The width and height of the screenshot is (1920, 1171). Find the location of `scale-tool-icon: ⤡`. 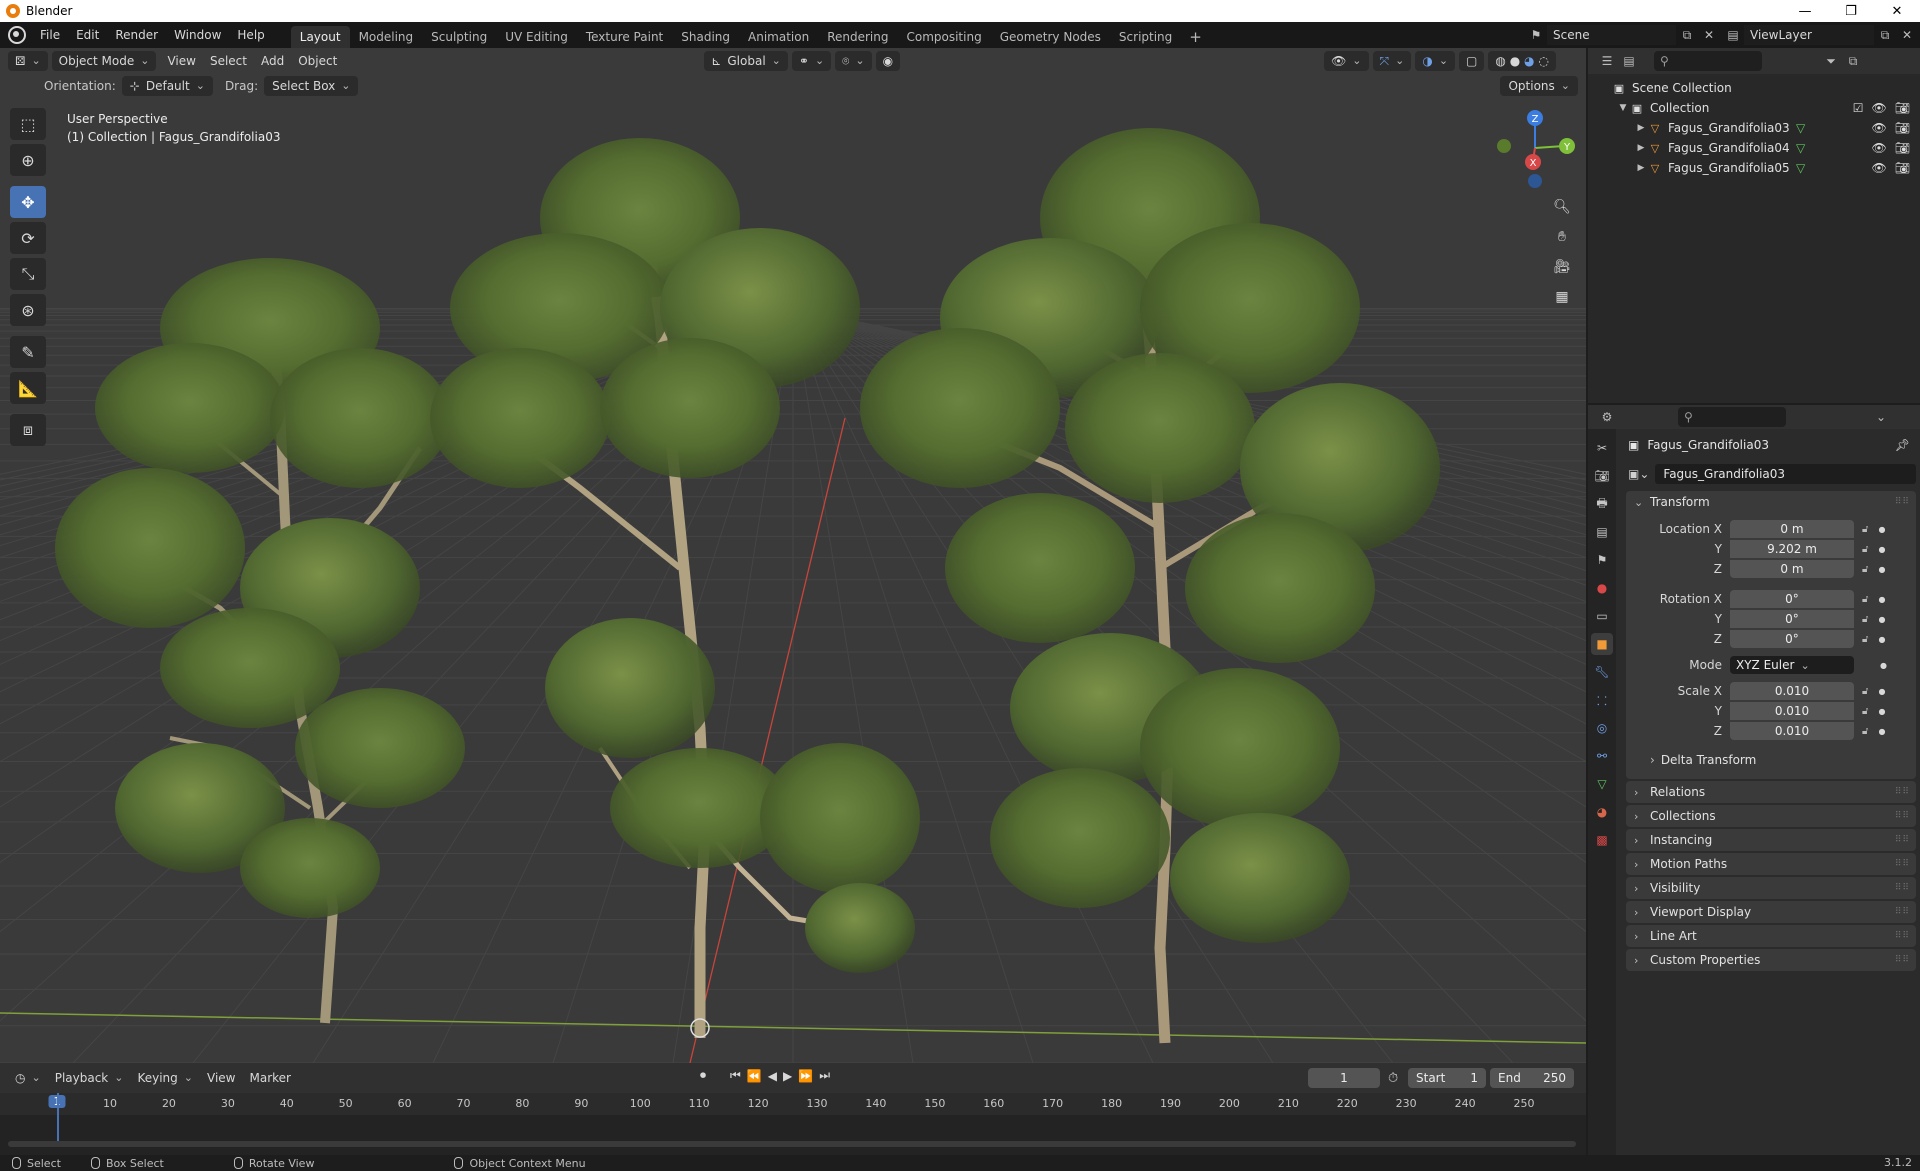

scale-tool-icon: ⤡ is located at coordinates (28, 274).